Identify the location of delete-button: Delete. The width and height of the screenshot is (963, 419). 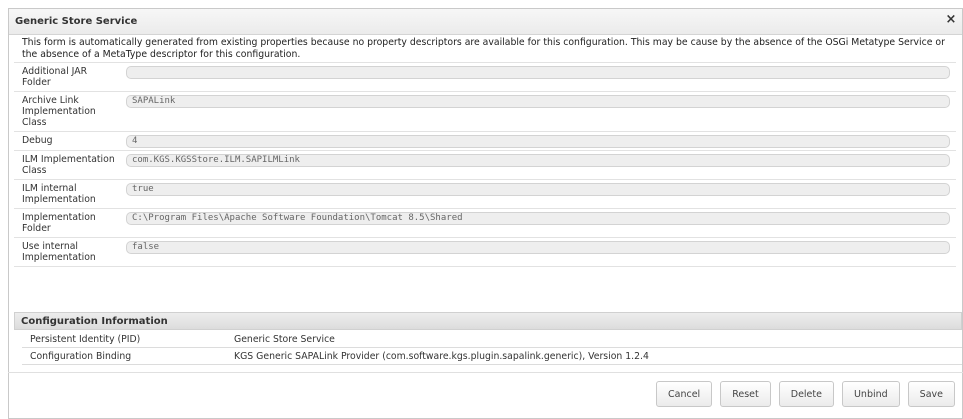
(806, 394).